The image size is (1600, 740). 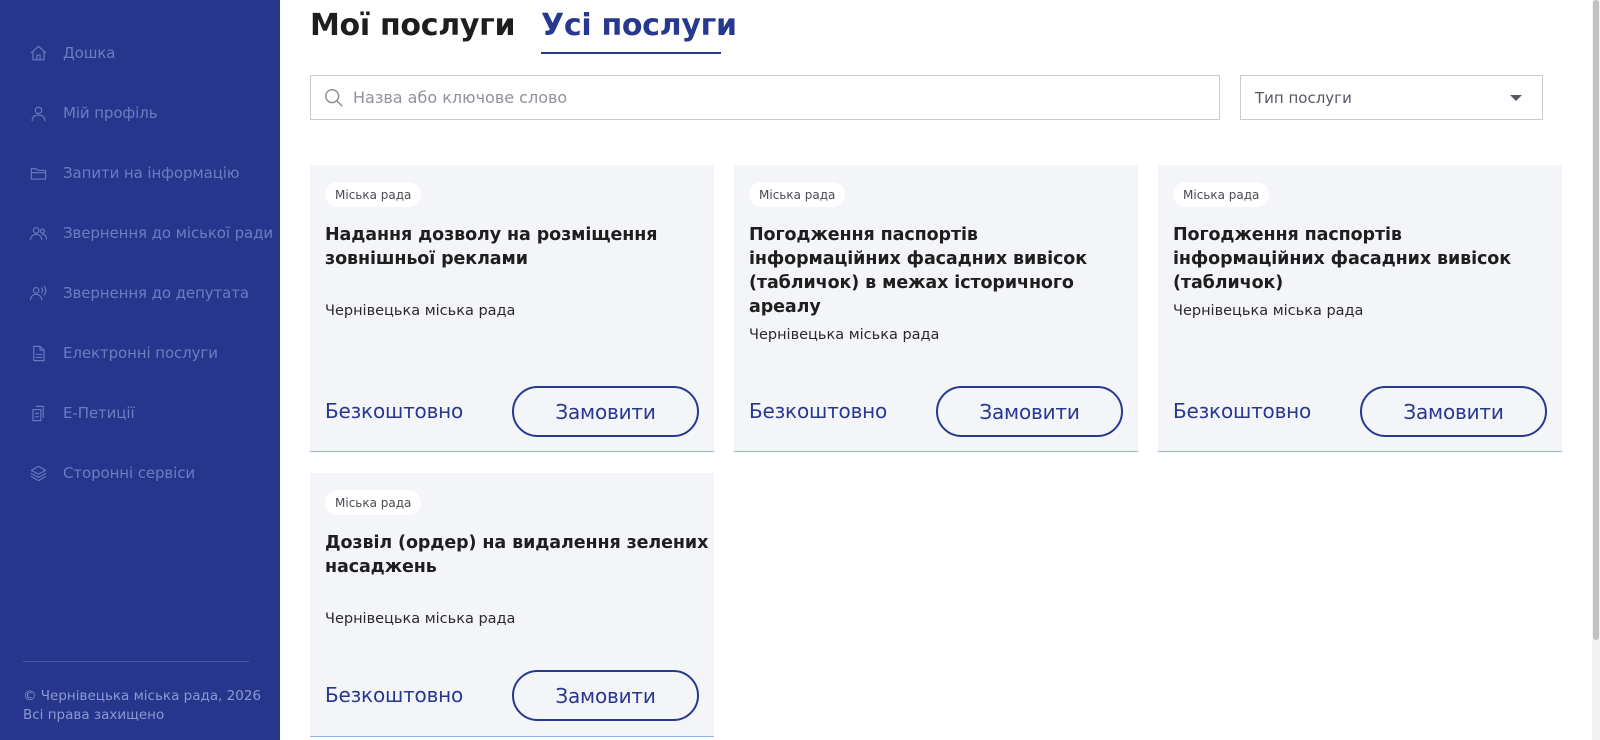 What do you see at coordinates (140, 353) in the screenshot?
I see `sidebar-item-label: Електронні послуги` at bounding box center [140, 353].